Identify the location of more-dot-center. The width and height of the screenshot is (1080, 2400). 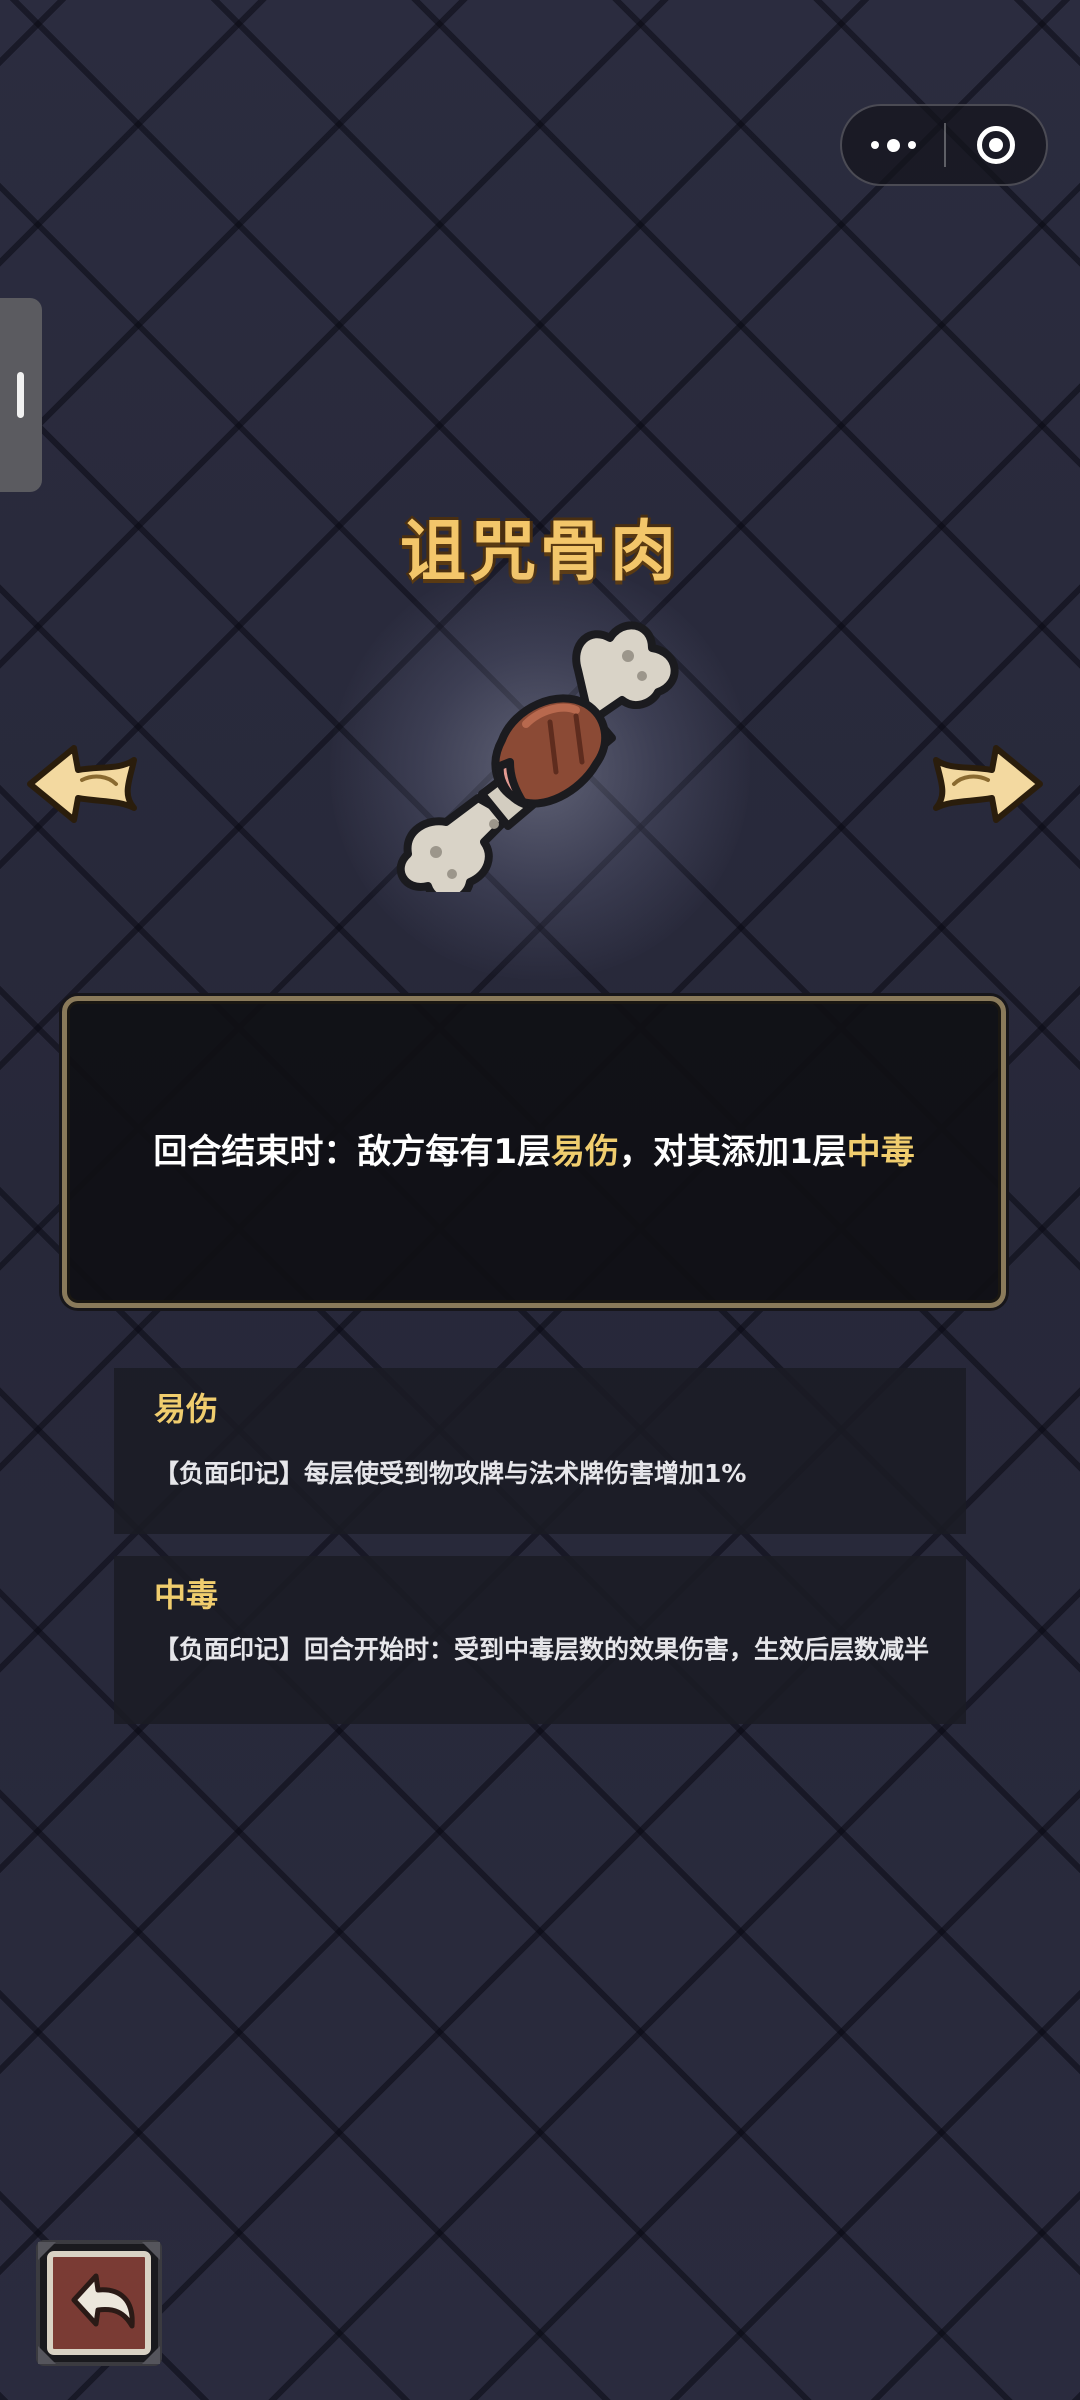
(893, 145).